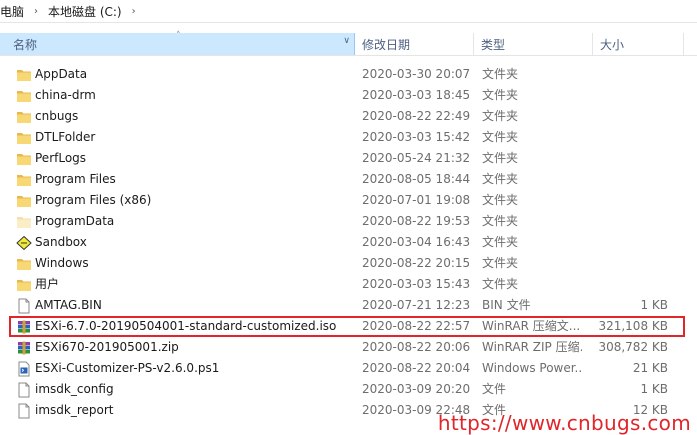  Describe the element at coordinates (534, 44) in the screenshot. I see `column-header-type: 类型` at that location.